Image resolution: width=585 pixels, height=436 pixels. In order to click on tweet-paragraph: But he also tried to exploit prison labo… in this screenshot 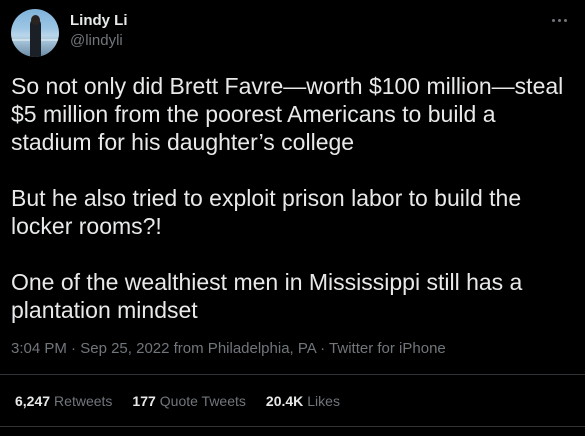, I will do `click(266, 212)`.